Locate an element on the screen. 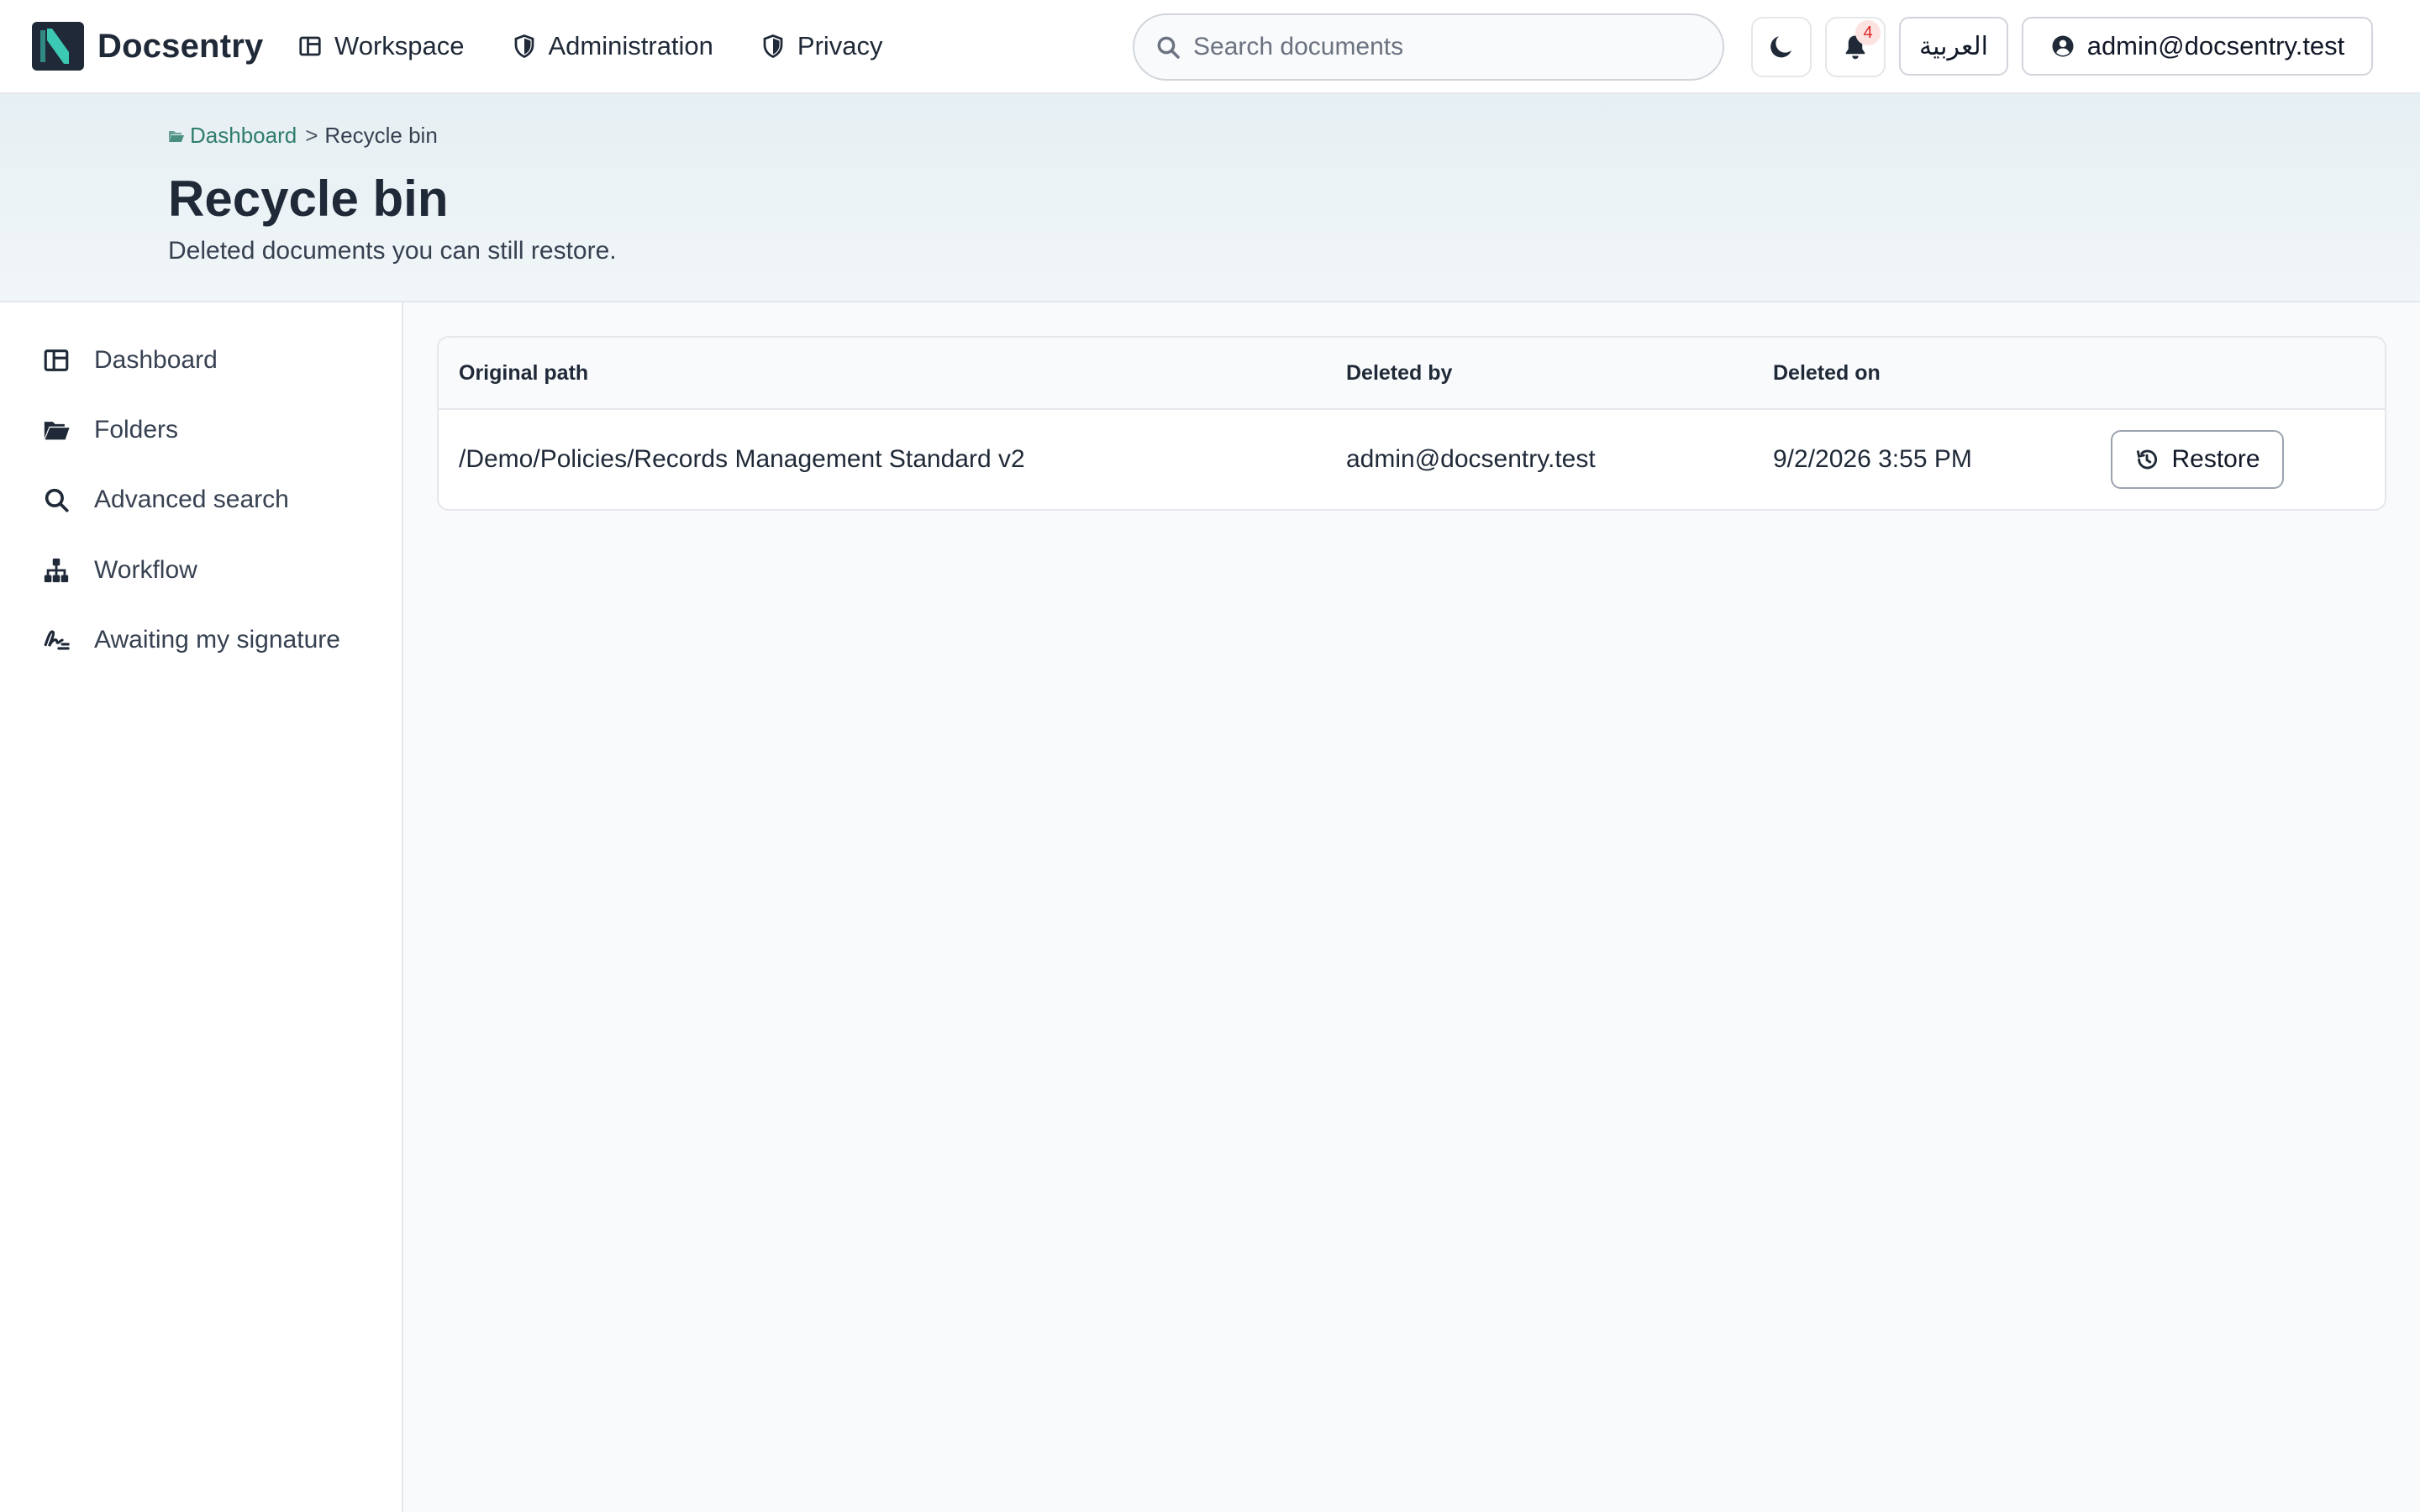 This screenshot has width=2420, height=1512. sidebar-item-awaiting-signature: Awaiting my signature is located at coordinates (191, 640).